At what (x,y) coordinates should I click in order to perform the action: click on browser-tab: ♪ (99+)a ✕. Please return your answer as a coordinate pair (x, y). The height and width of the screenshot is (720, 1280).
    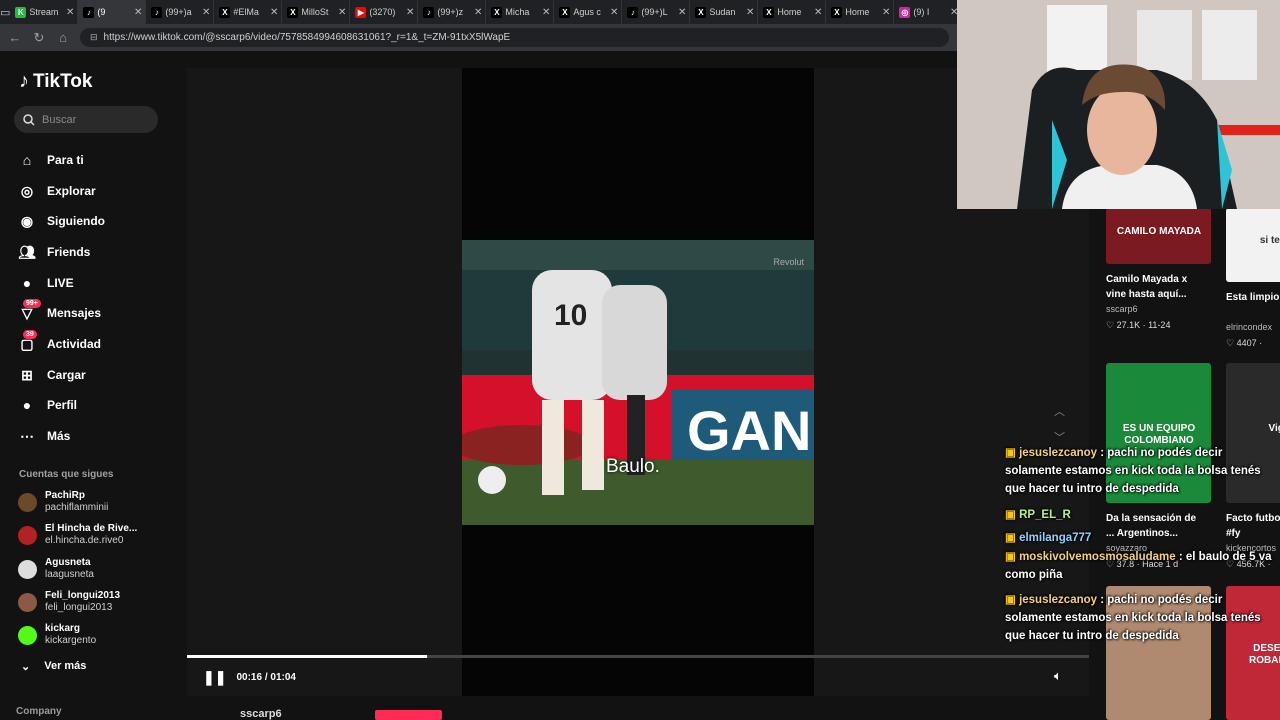
    Looking at the image, I should click on (180, 12).